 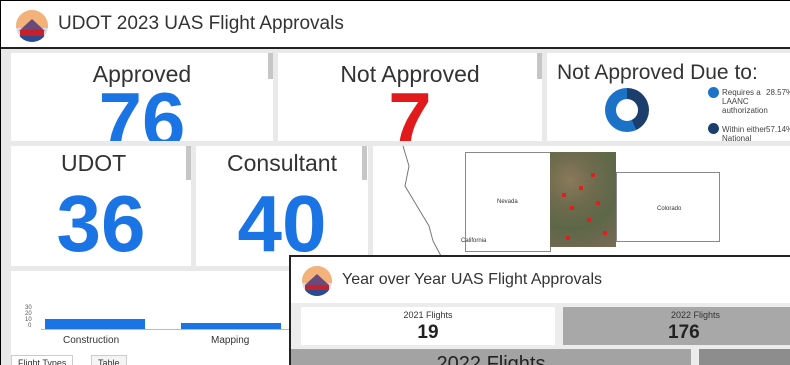 I want to click on udot-value: 36, so click(x=101, y=222).